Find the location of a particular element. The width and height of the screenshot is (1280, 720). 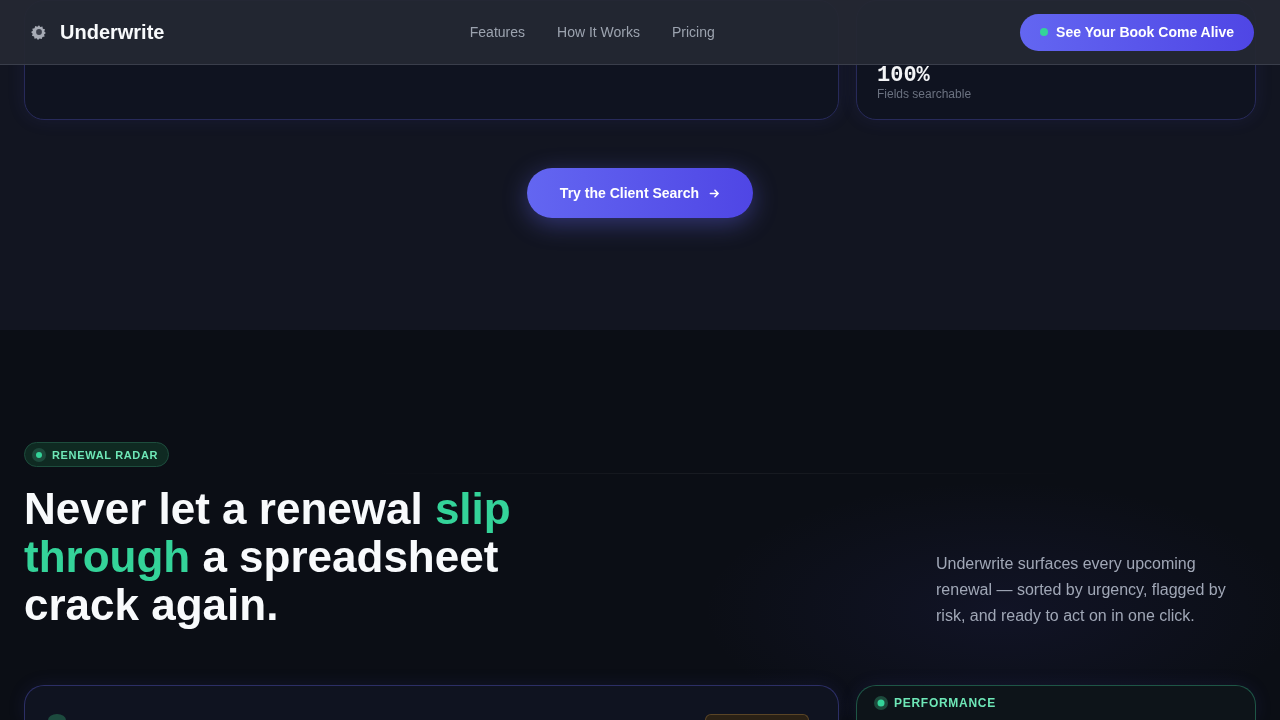

badge-label: RENEWAL RADAR is located at coordinates (105, 454).